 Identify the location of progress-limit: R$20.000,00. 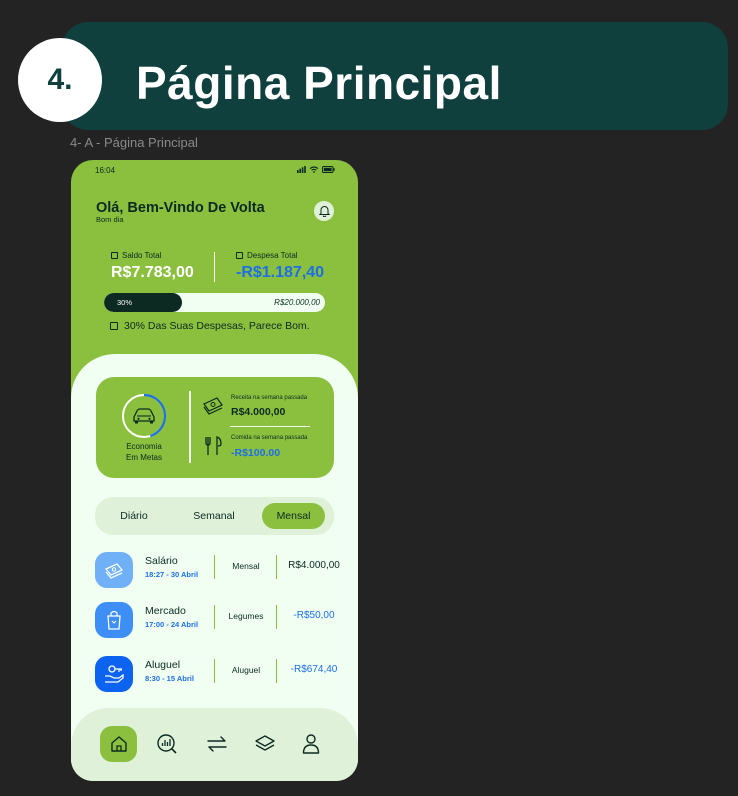
(297, 302).